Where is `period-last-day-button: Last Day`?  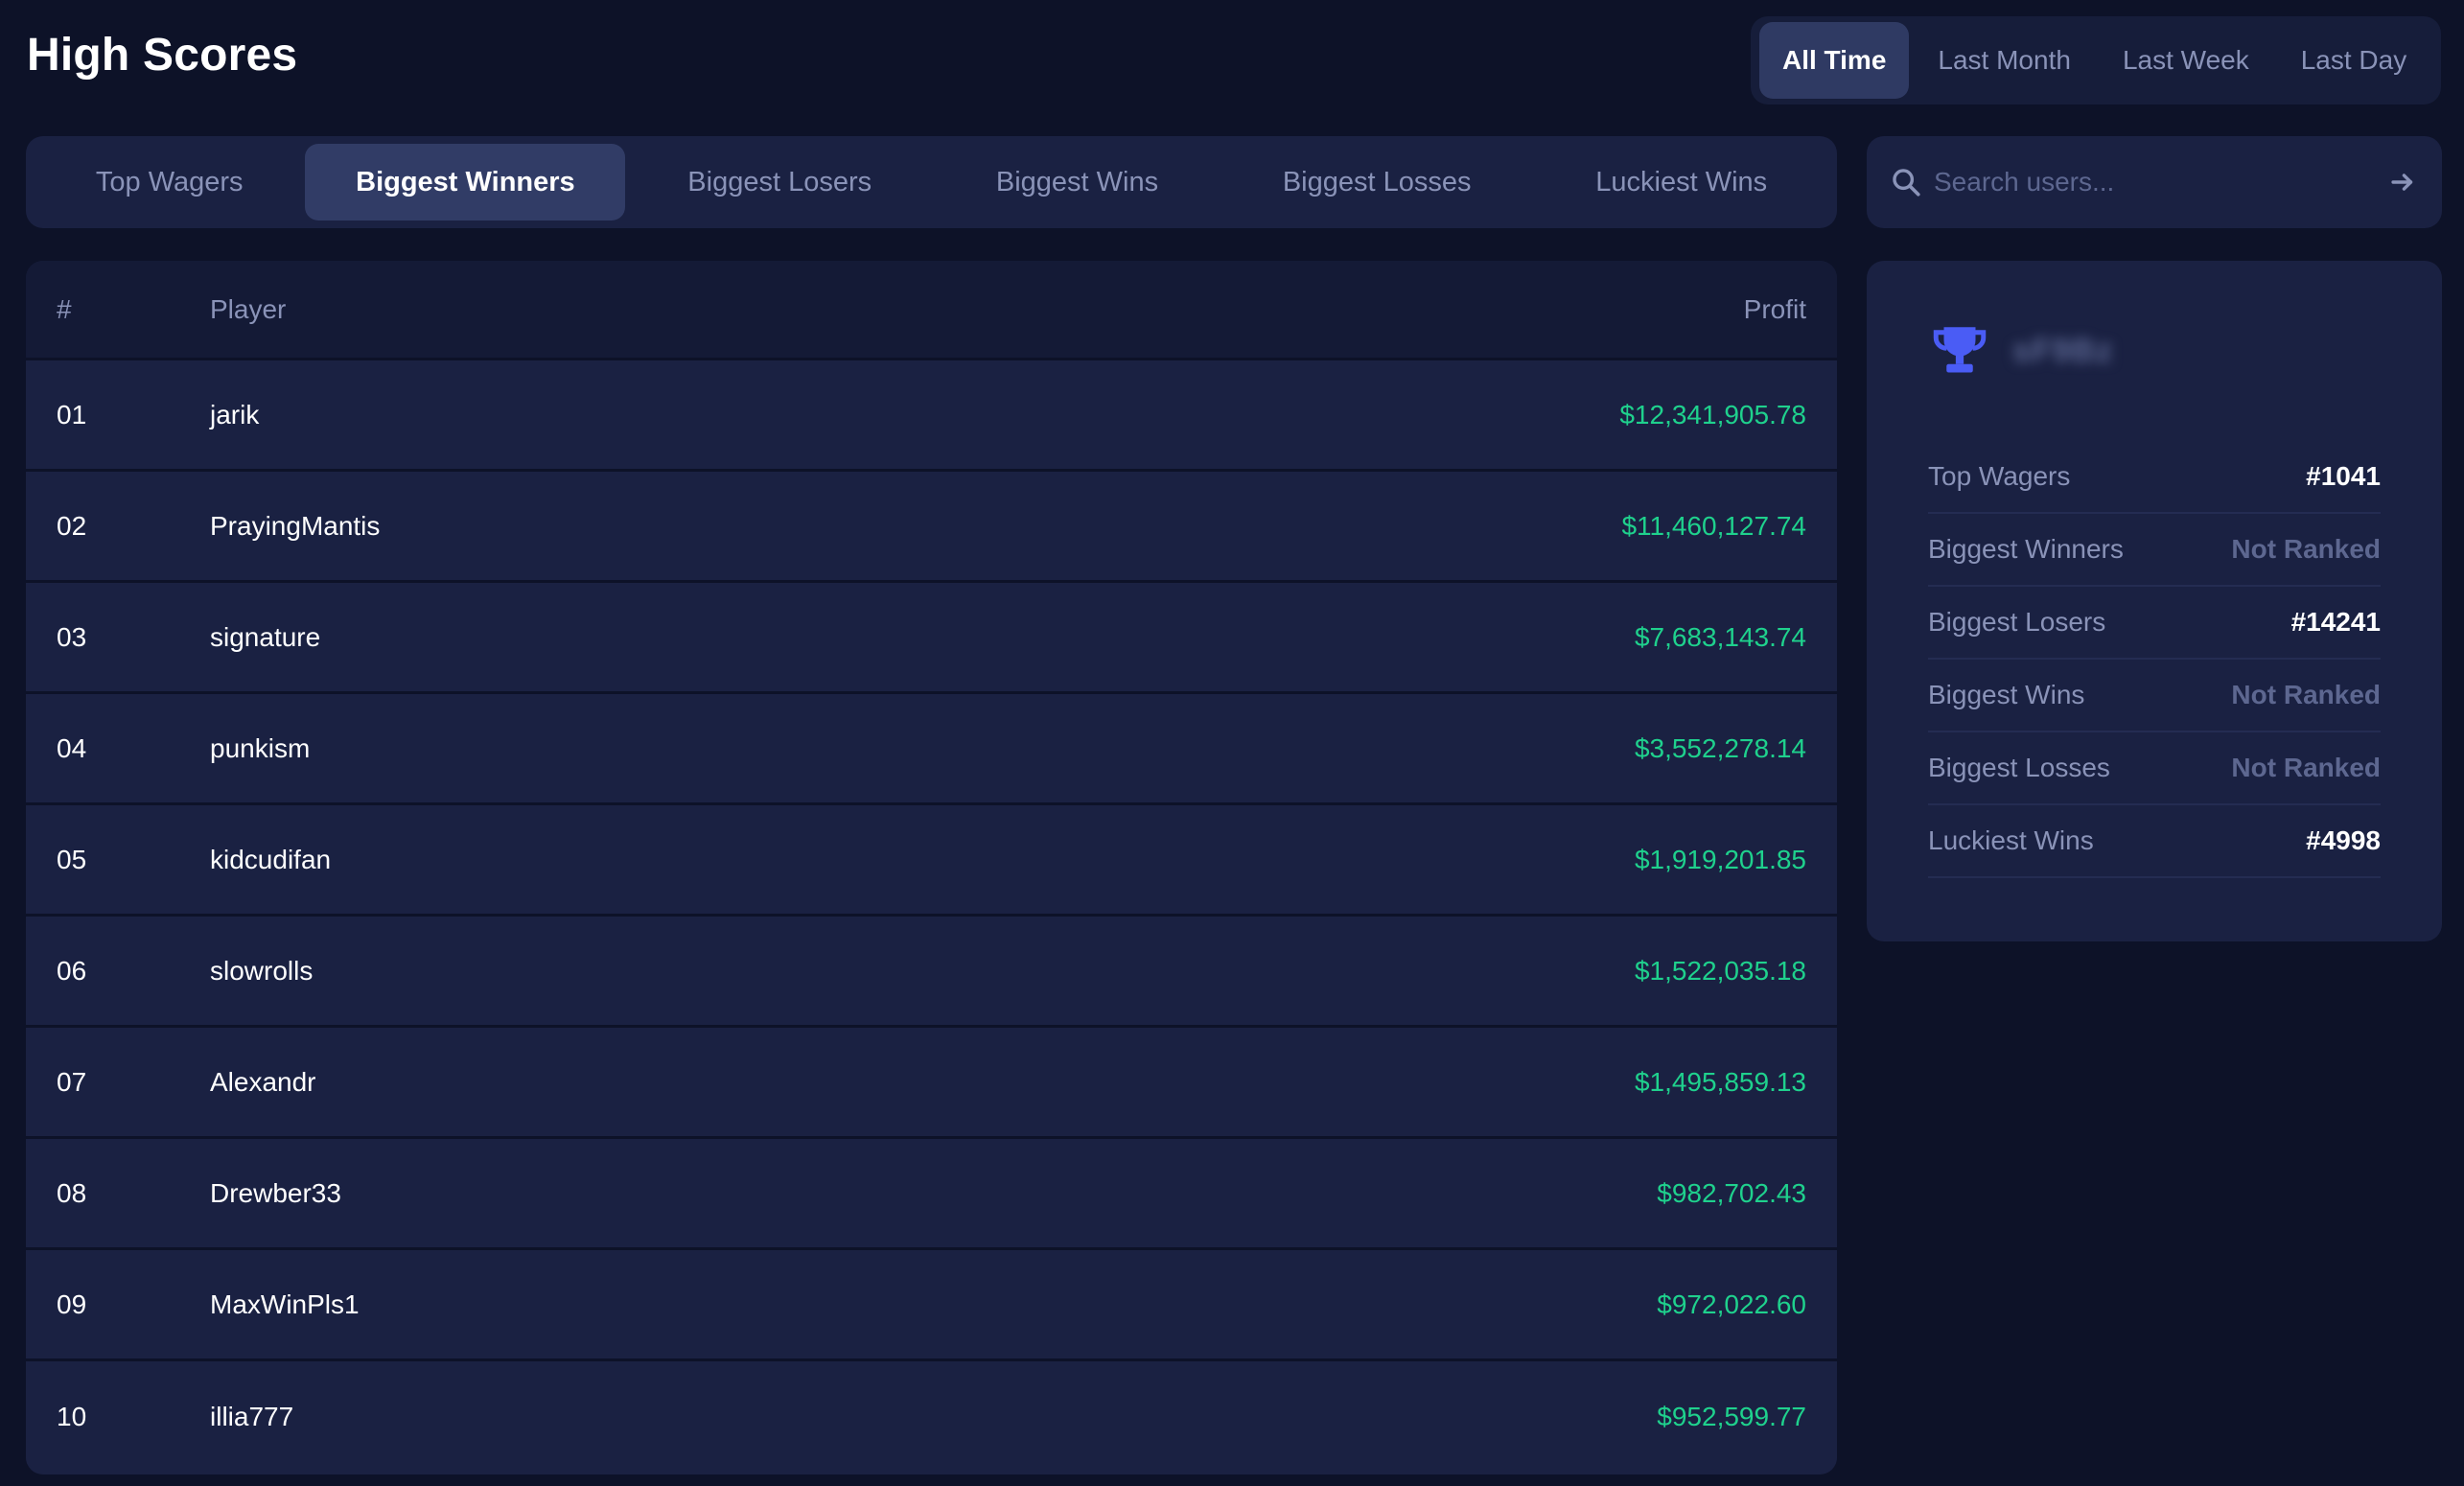
period-last-day-button: Last Day is located at coordinates (2354, 61).